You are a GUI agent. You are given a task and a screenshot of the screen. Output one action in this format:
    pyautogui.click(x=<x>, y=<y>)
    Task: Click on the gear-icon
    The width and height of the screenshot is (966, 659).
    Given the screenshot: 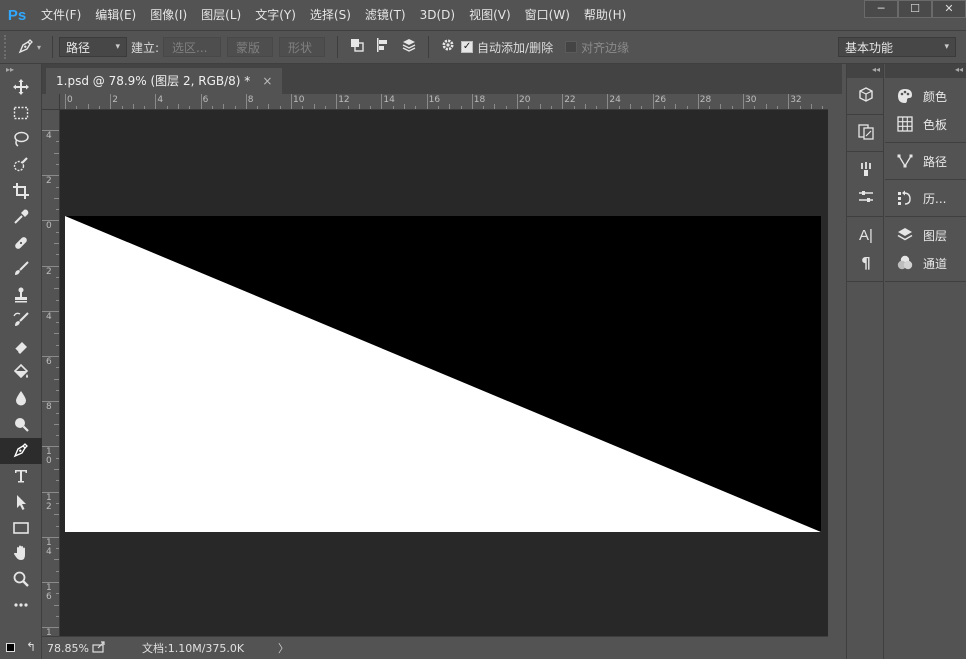 What is the action you would take?
    pyautogui.click(x=448, y=47)
    